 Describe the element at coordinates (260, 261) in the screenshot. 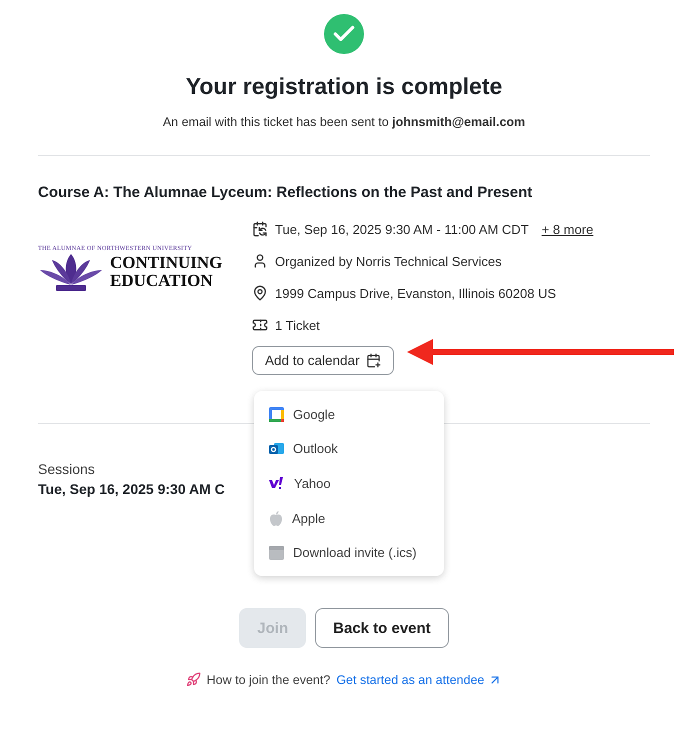

I see `user-icon` at that location.